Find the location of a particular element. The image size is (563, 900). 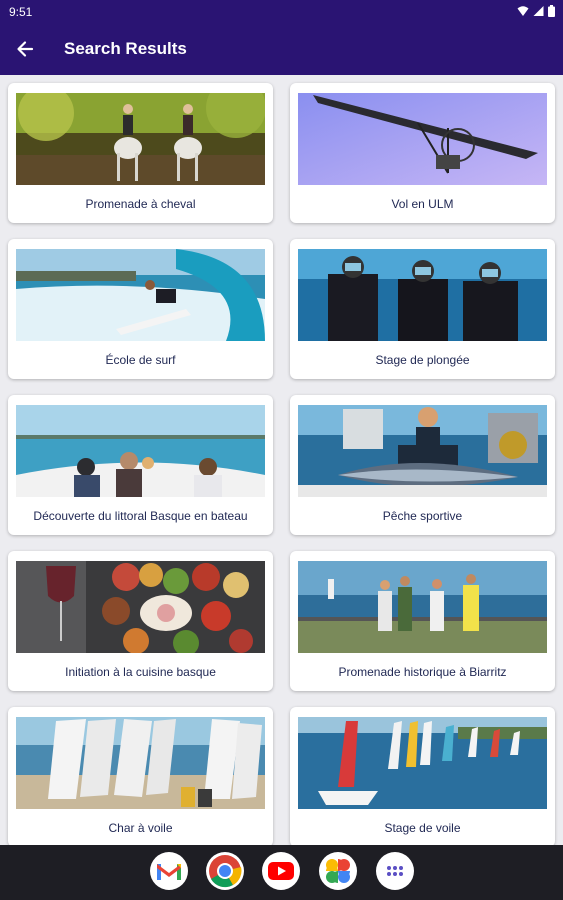

result-card-biarritz-walk: Promenade historique à Biarritz is located at coordinates (422, 621).